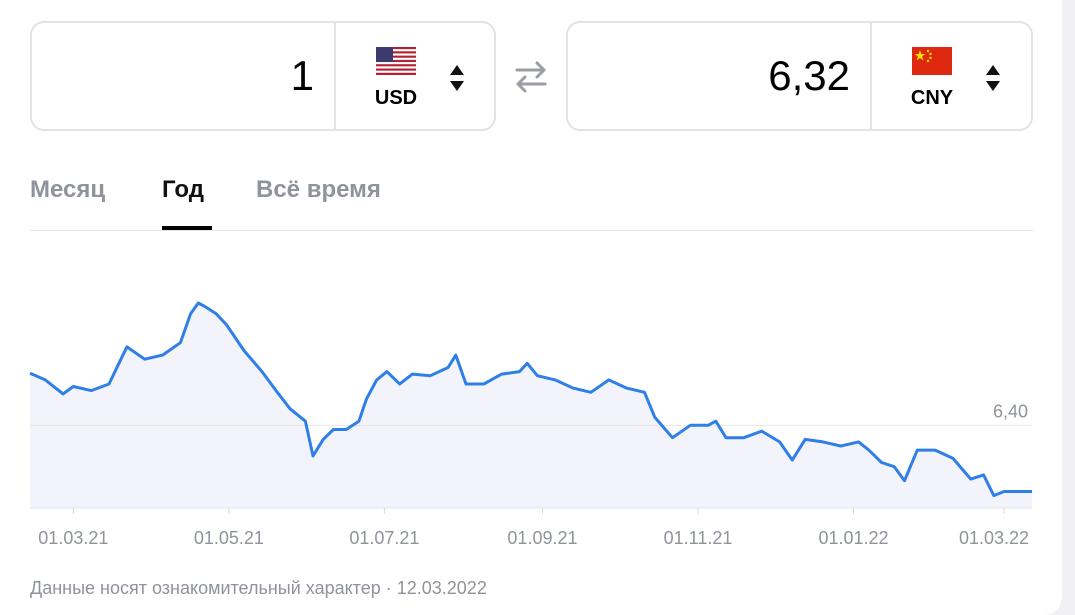 This screenshot has width=1075, height=615. I want to click on cn-flag-icon, so click(932, 61).